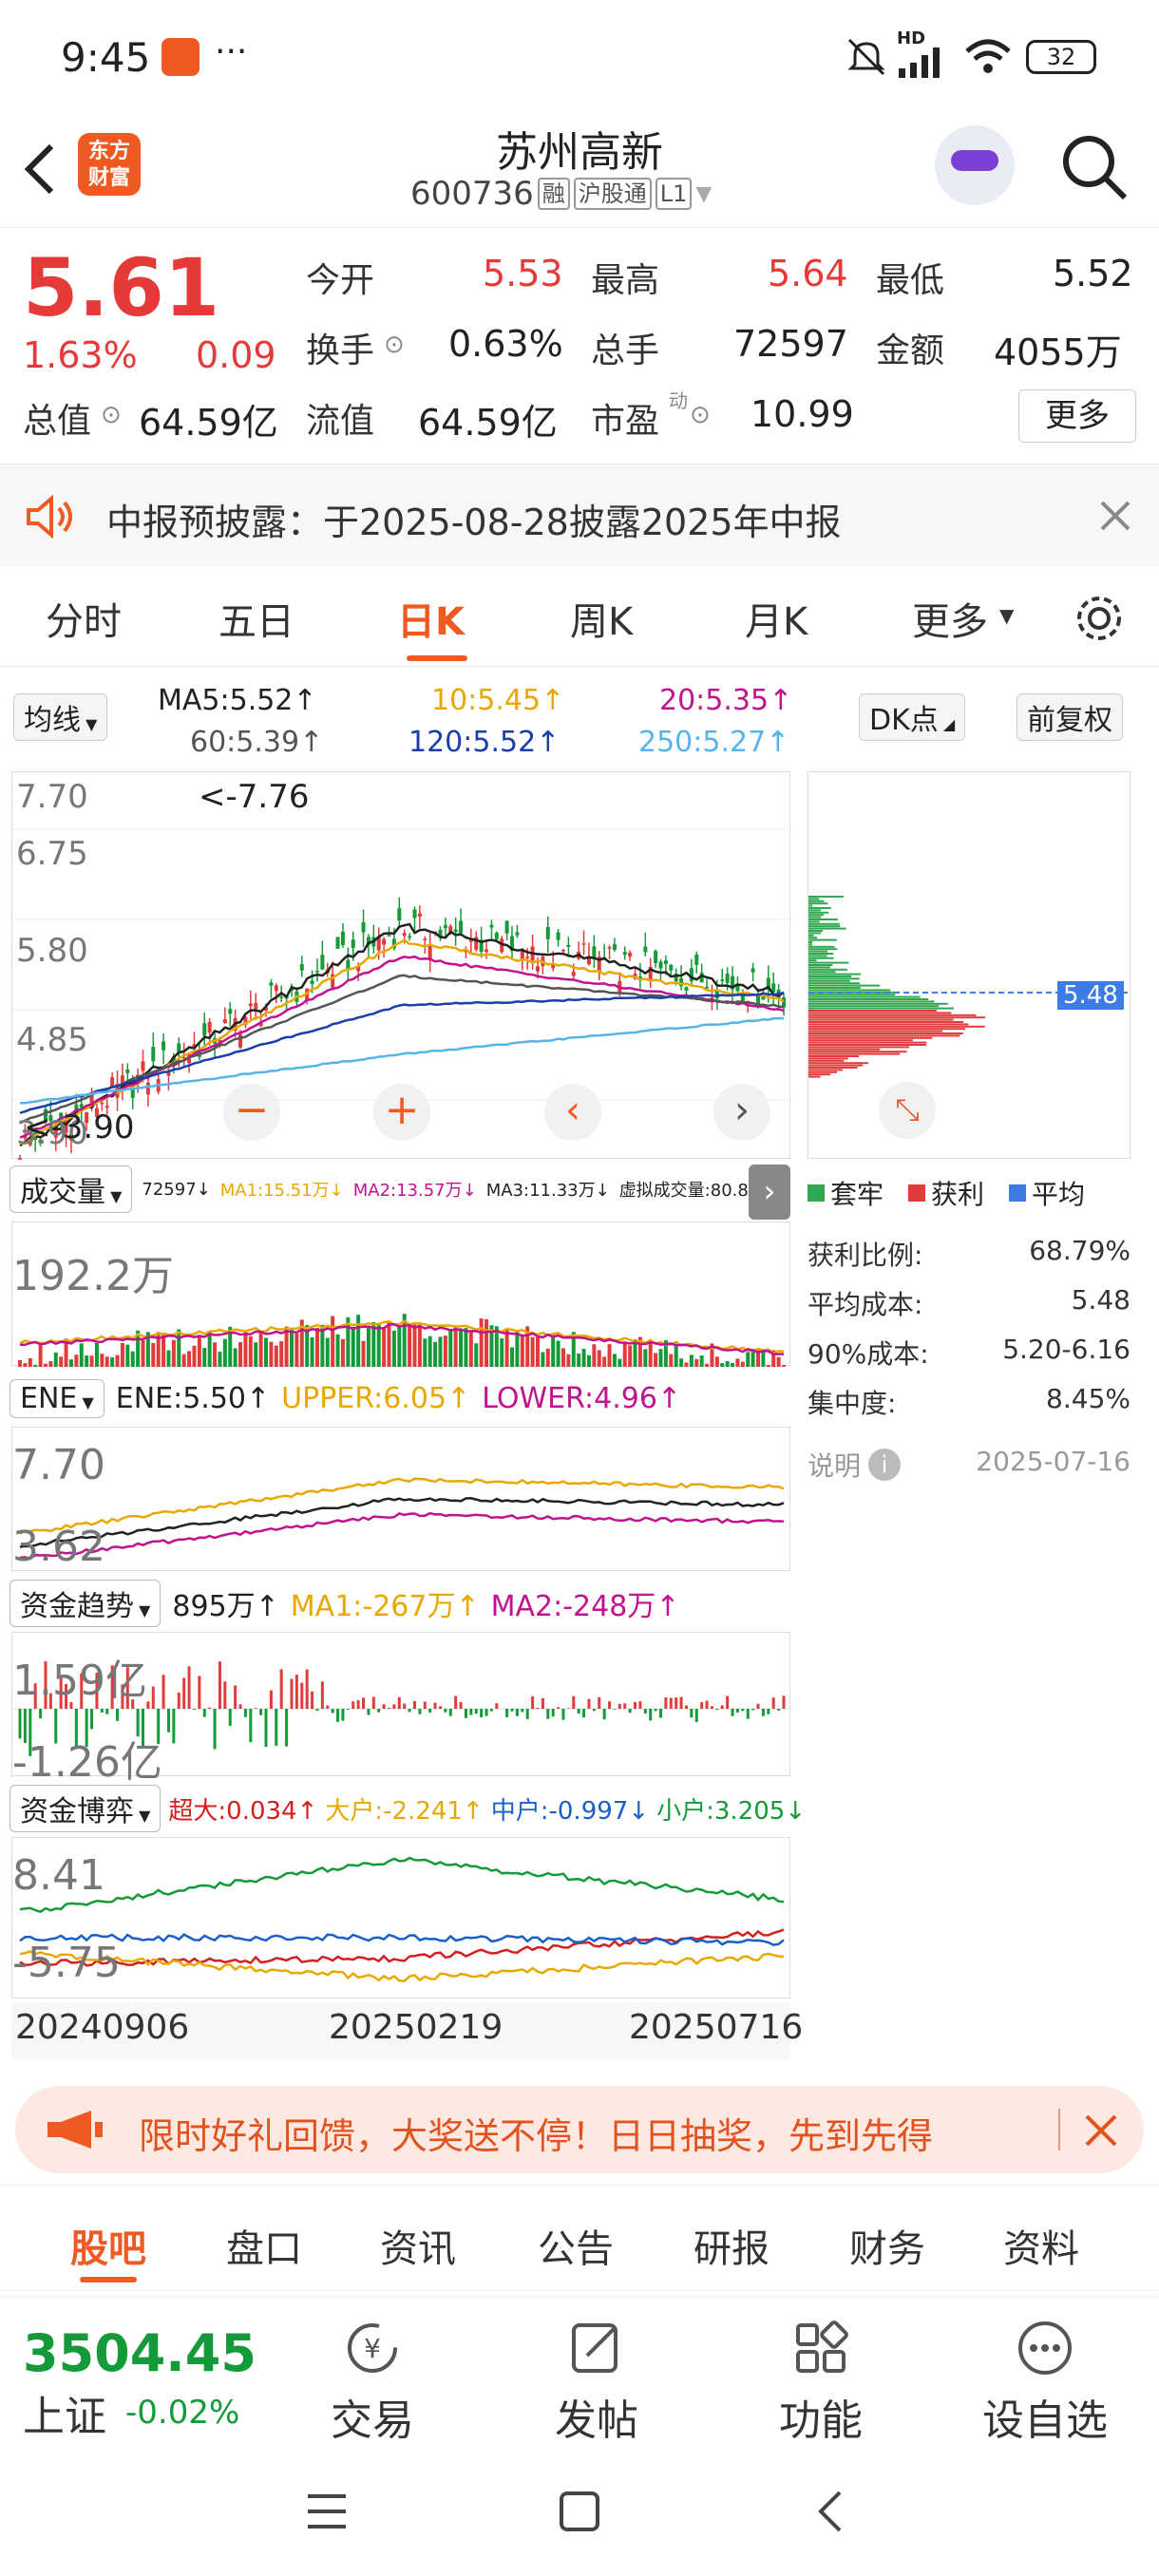 The width and height of the screenshot is (1159, 2576). I want to click on notice-bar: 中报预披露：于2025-08-28披露2025年中报, so click(579, 515).